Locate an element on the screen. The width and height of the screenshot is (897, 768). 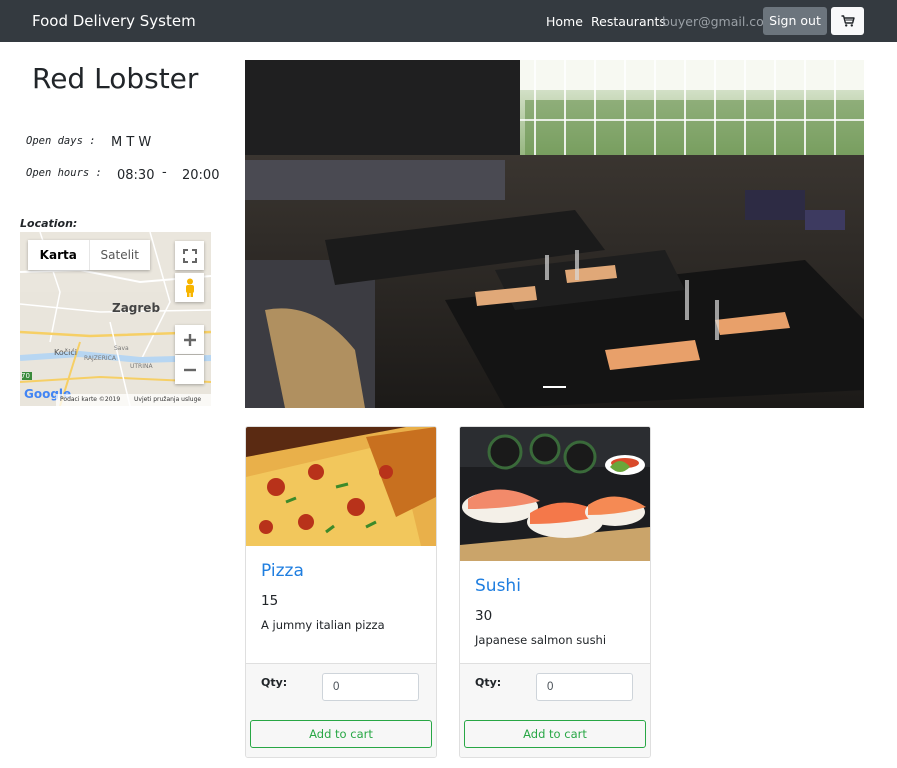
map-type-tabs: Karta Satelit is located at coordinates (89, 255).